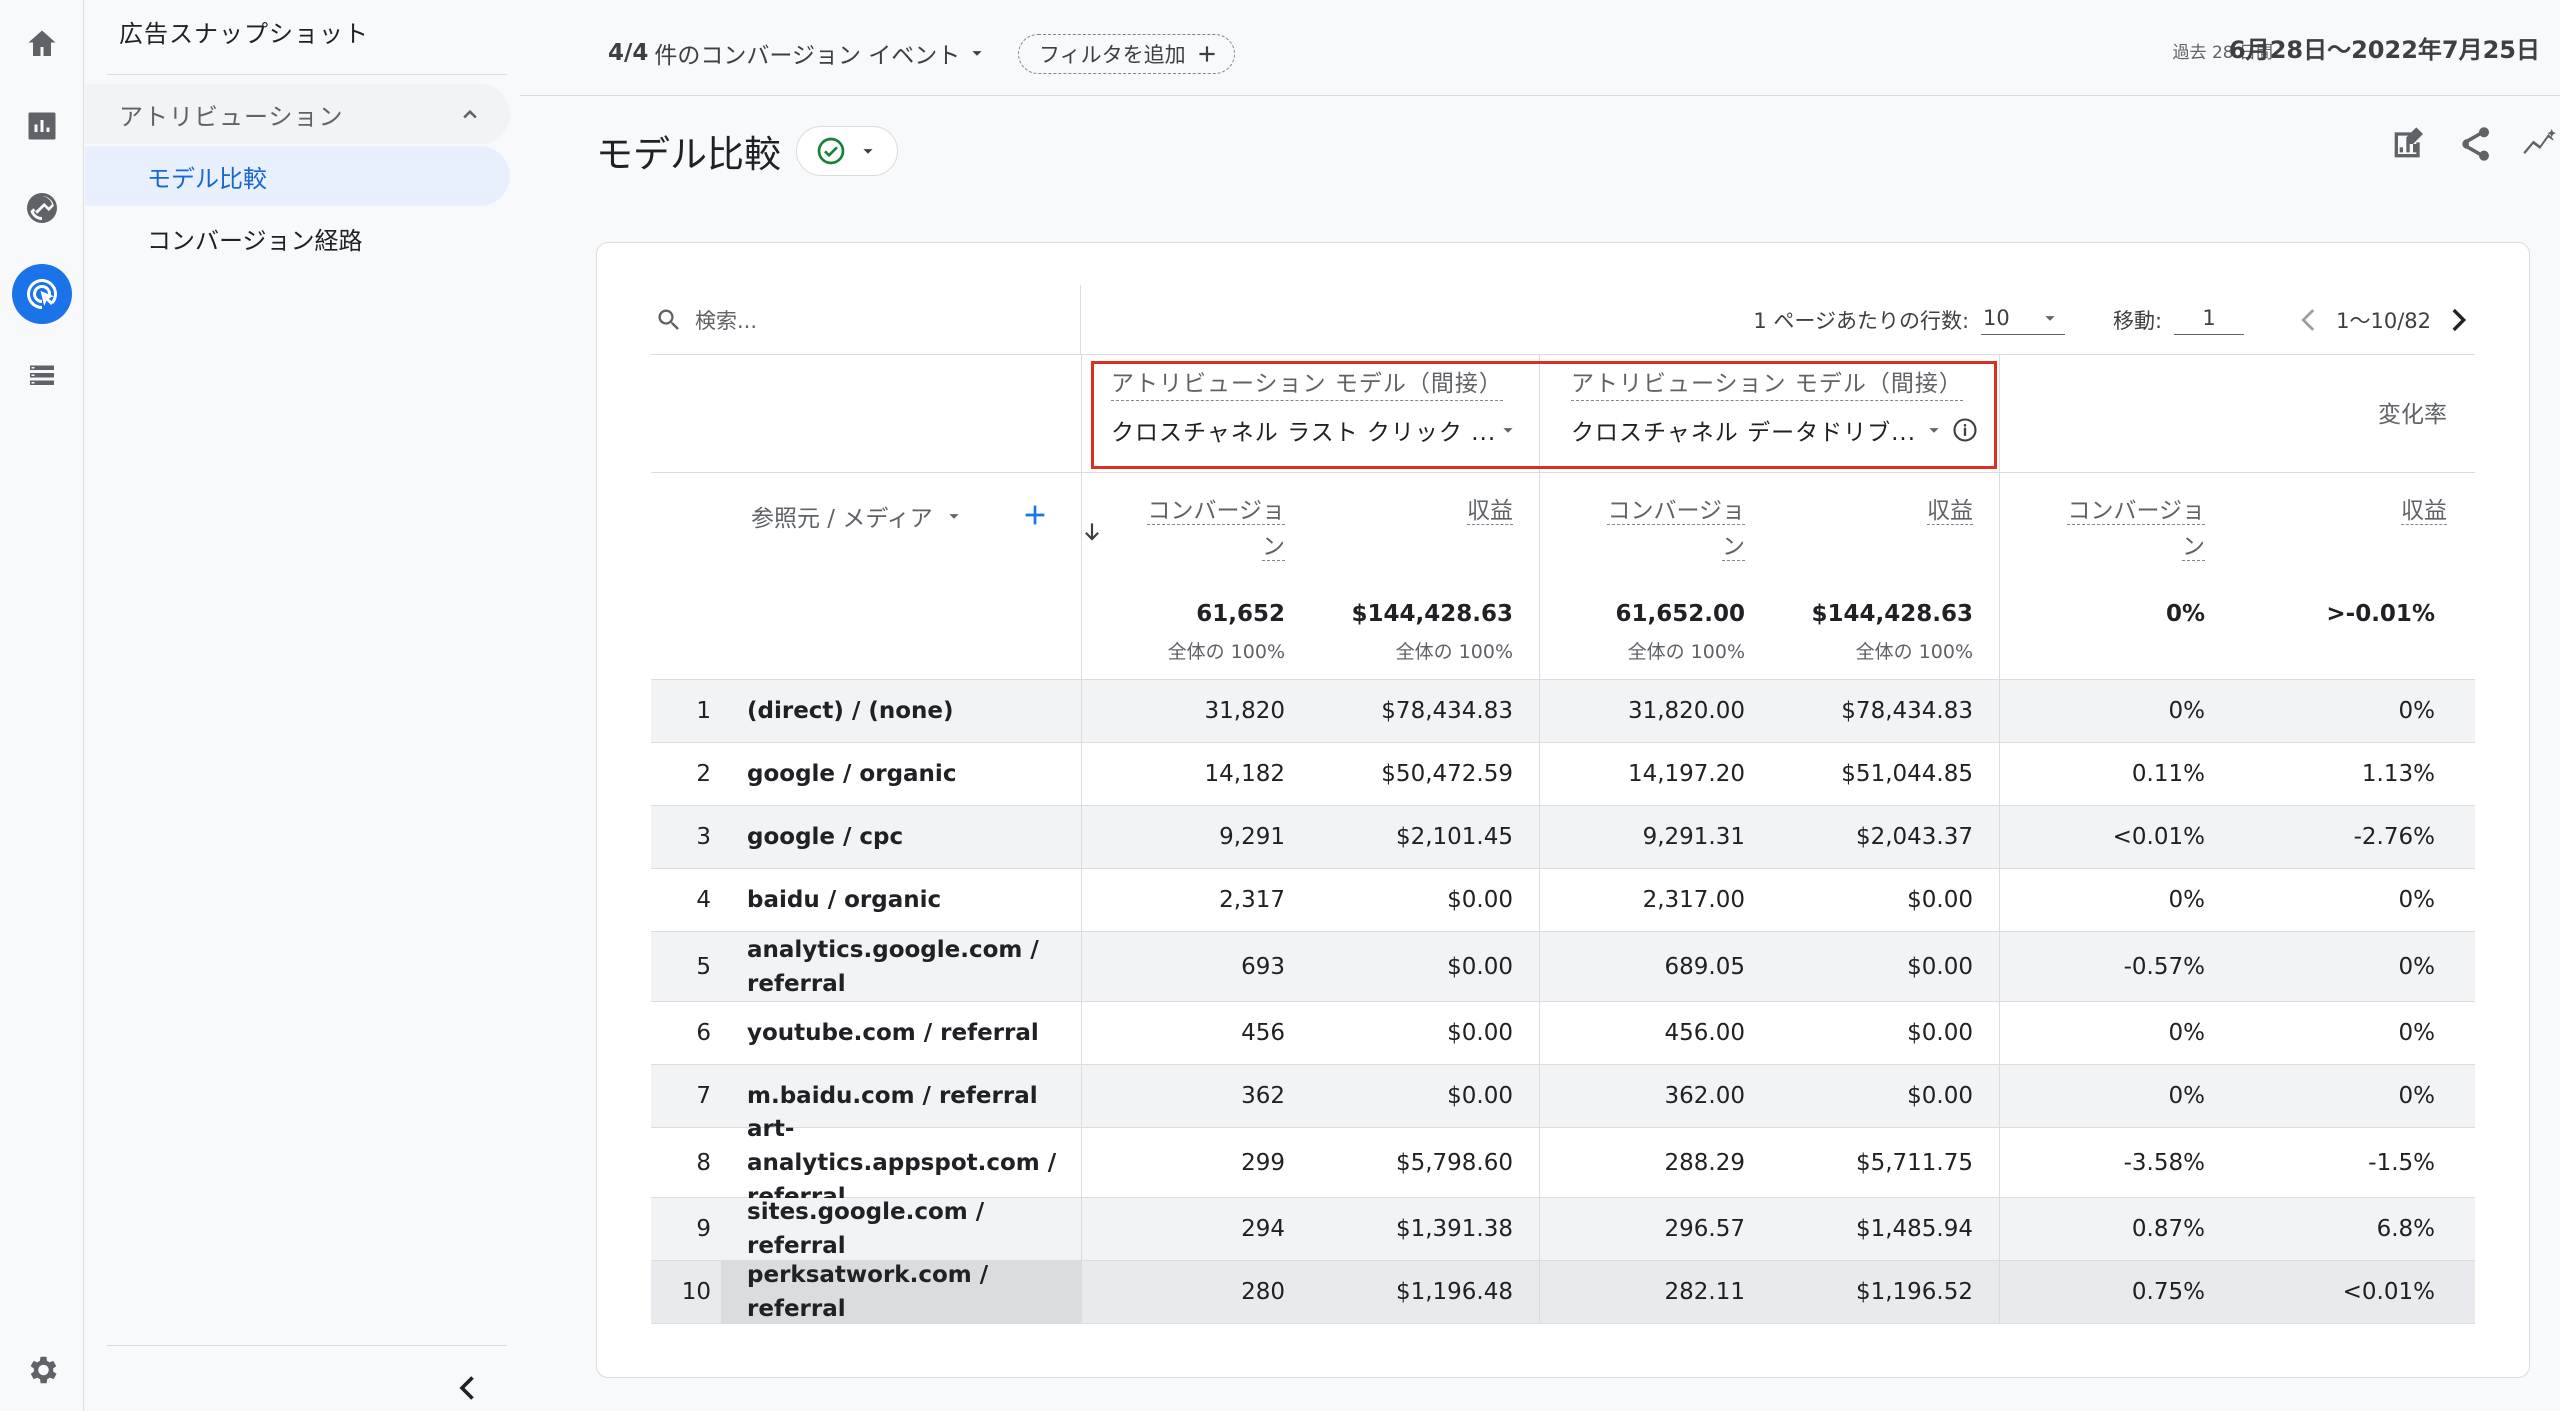  Describe the element at coordinates (1704, 1033) in the screenshot. I see `cell-c2: 456.00` at that location.